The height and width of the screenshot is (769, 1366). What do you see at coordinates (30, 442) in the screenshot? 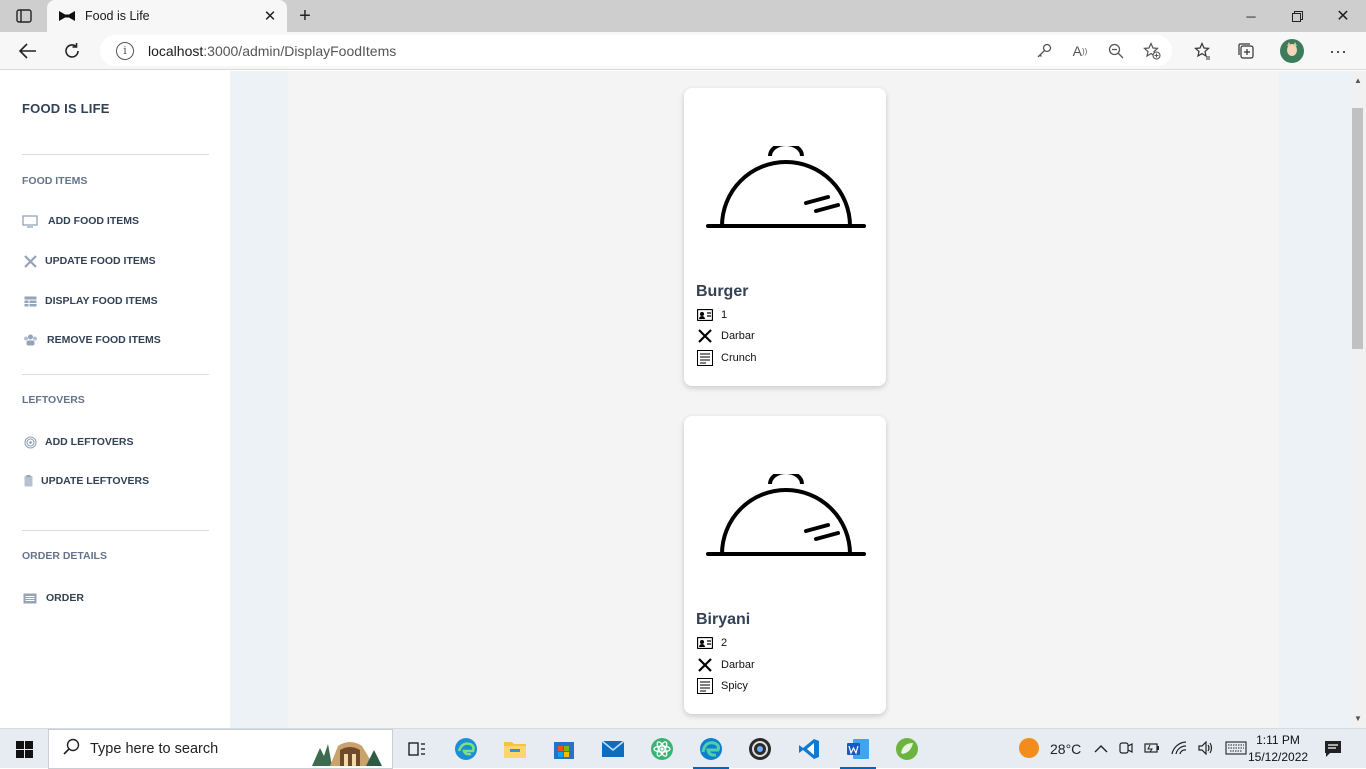
I see `fingerprint-icon` at bounding box center [30, 442].